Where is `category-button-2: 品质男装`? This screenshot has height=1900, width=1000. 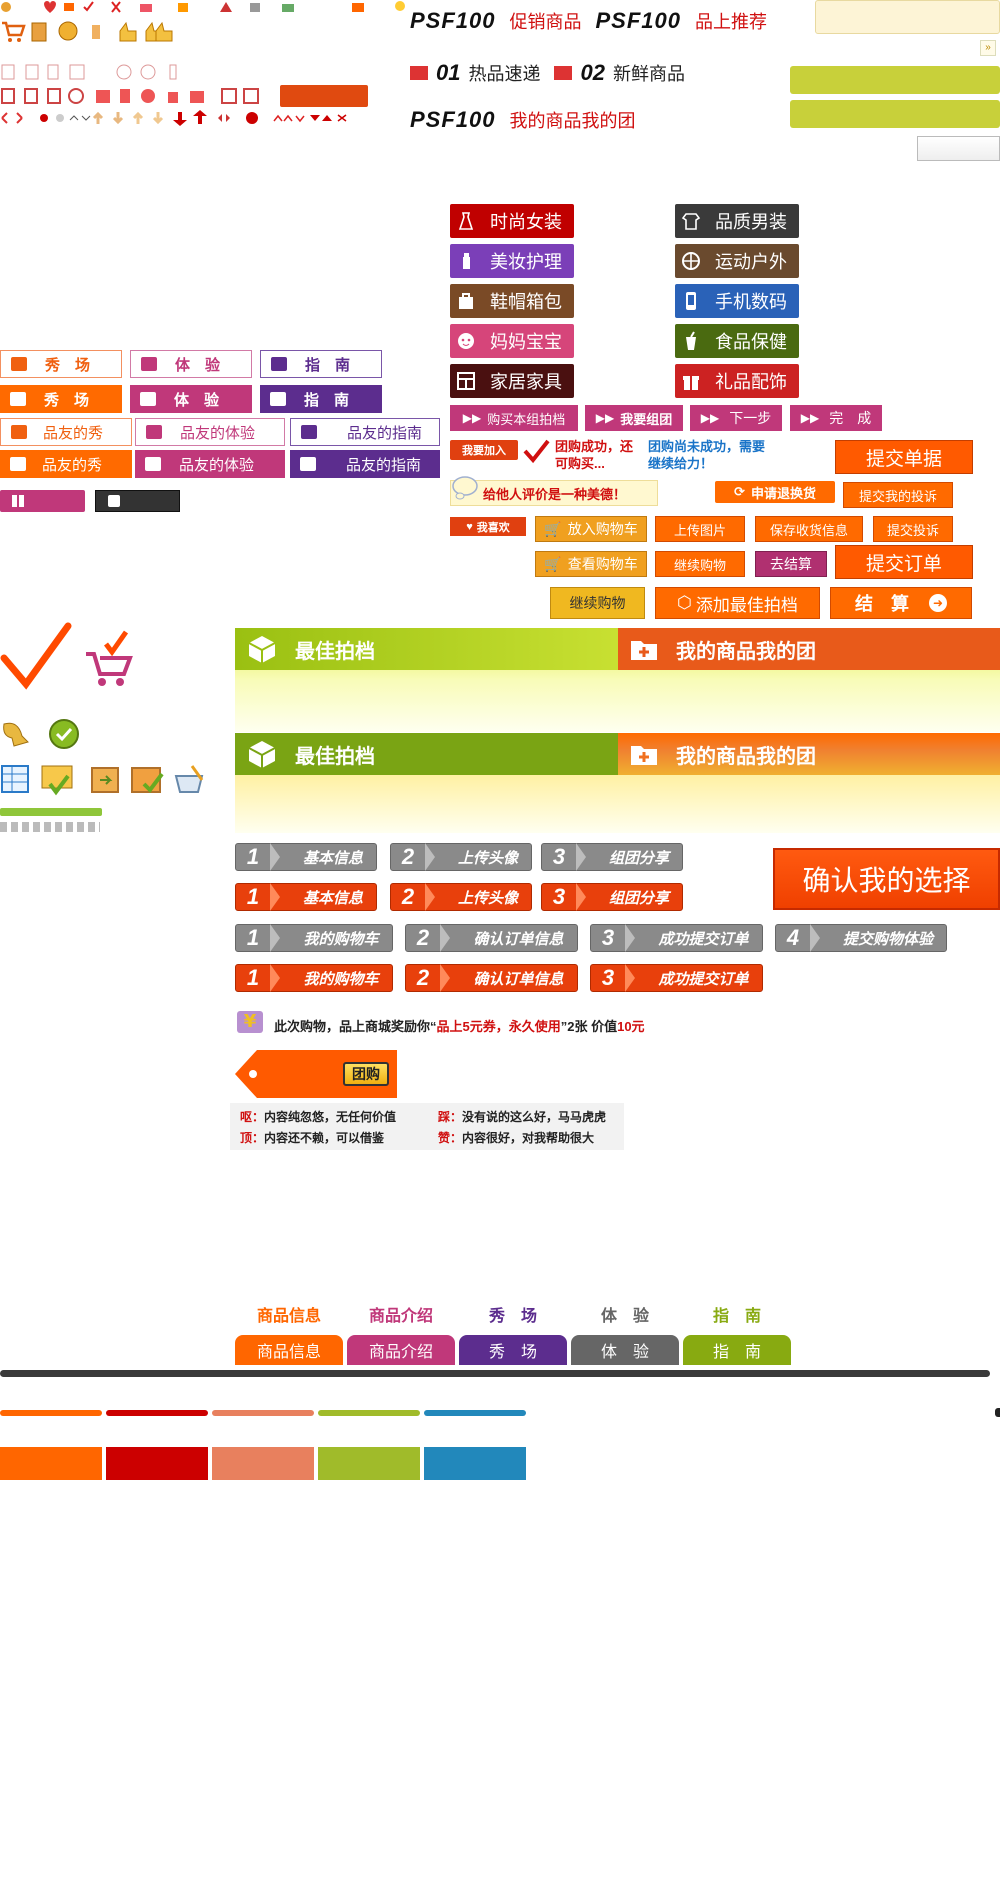 category-button-2: 品质男装 is located at coordinates (737, 221).